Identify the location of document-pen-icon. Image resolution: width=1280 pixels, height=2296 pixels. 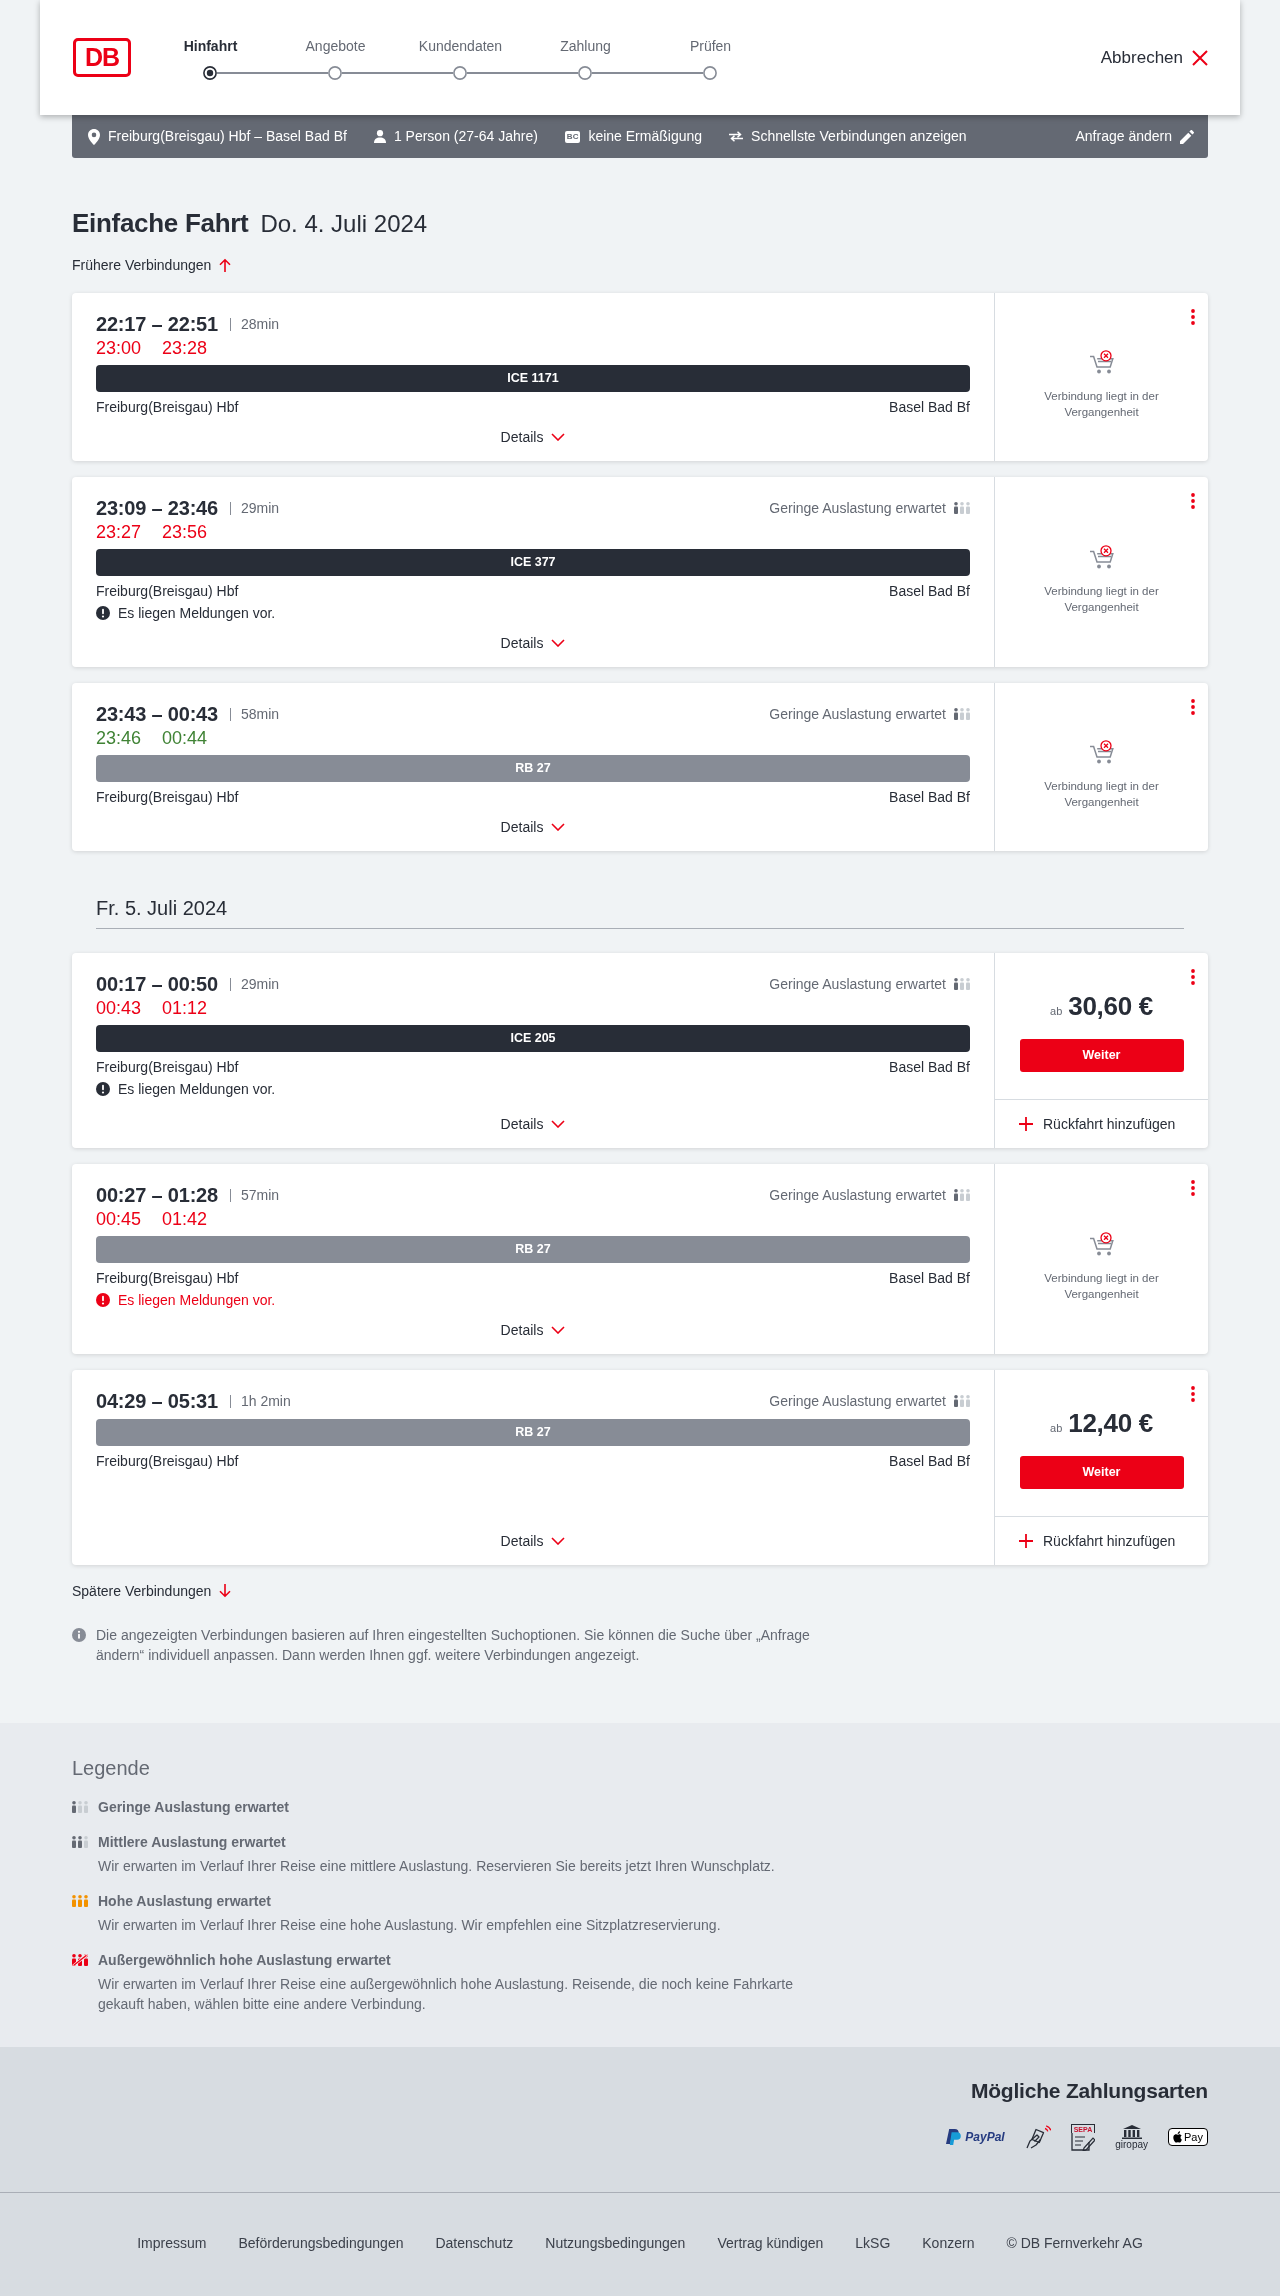
(1082, 2141).